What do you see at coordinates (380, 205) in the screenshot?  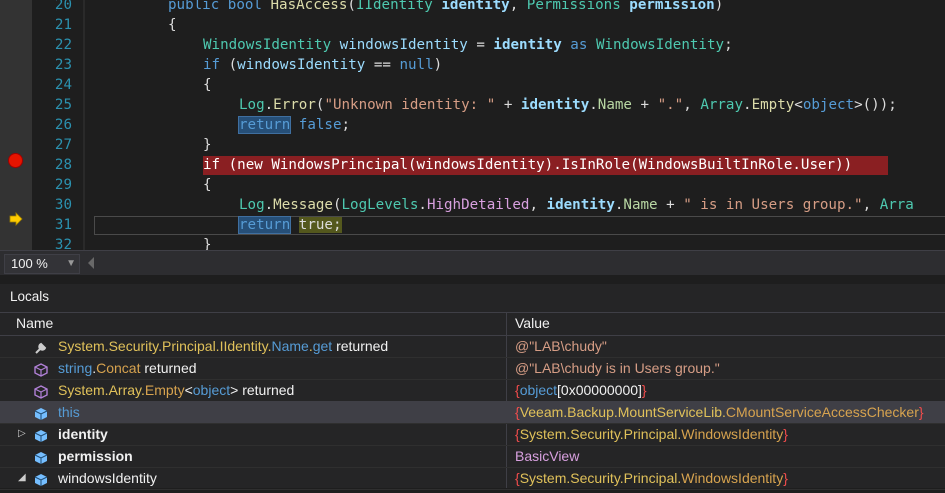 I see `code-token: LogLevels` at bounding box center [380, 205].